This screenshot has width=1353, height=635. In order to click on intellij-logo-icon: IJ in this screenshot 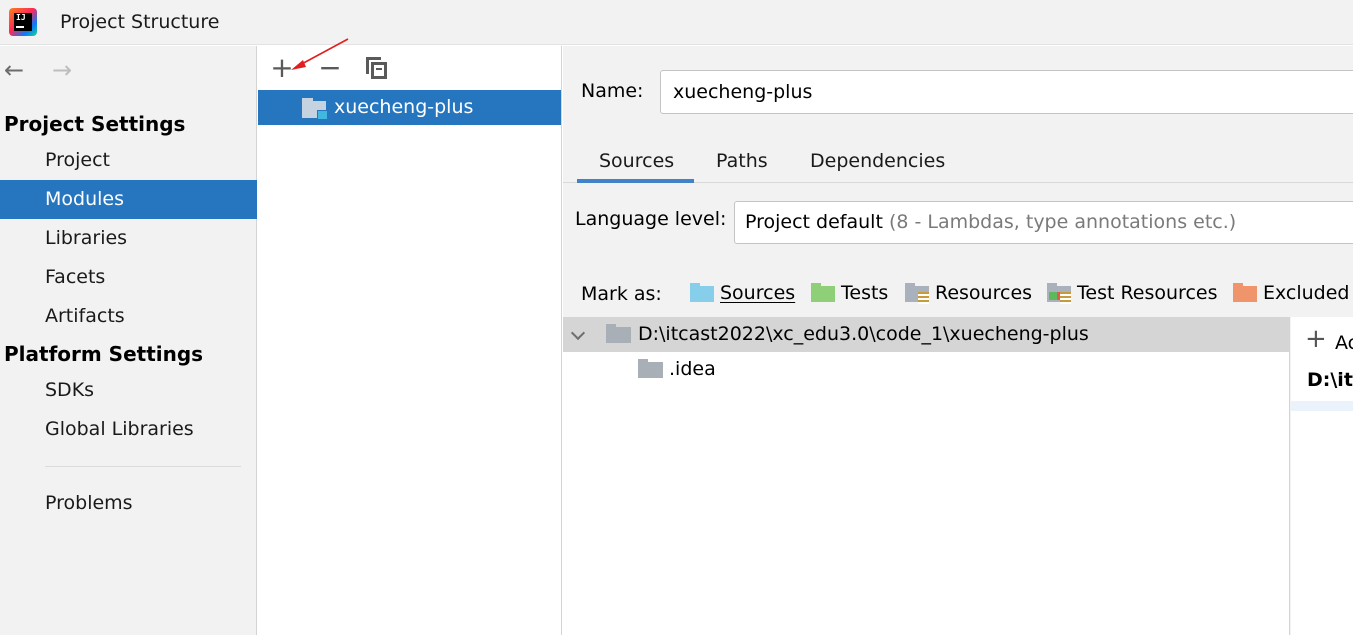, I will do `click(23, 22)`.